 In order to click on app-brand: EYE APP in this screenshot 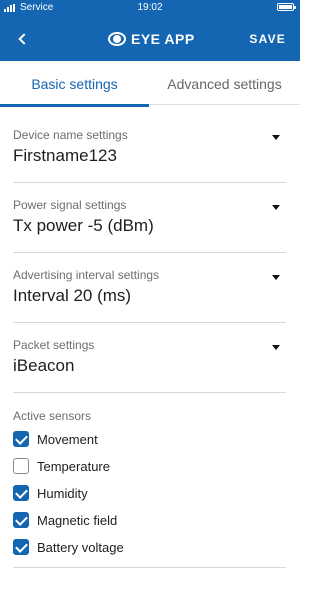, I will do `click(151, 39)`.